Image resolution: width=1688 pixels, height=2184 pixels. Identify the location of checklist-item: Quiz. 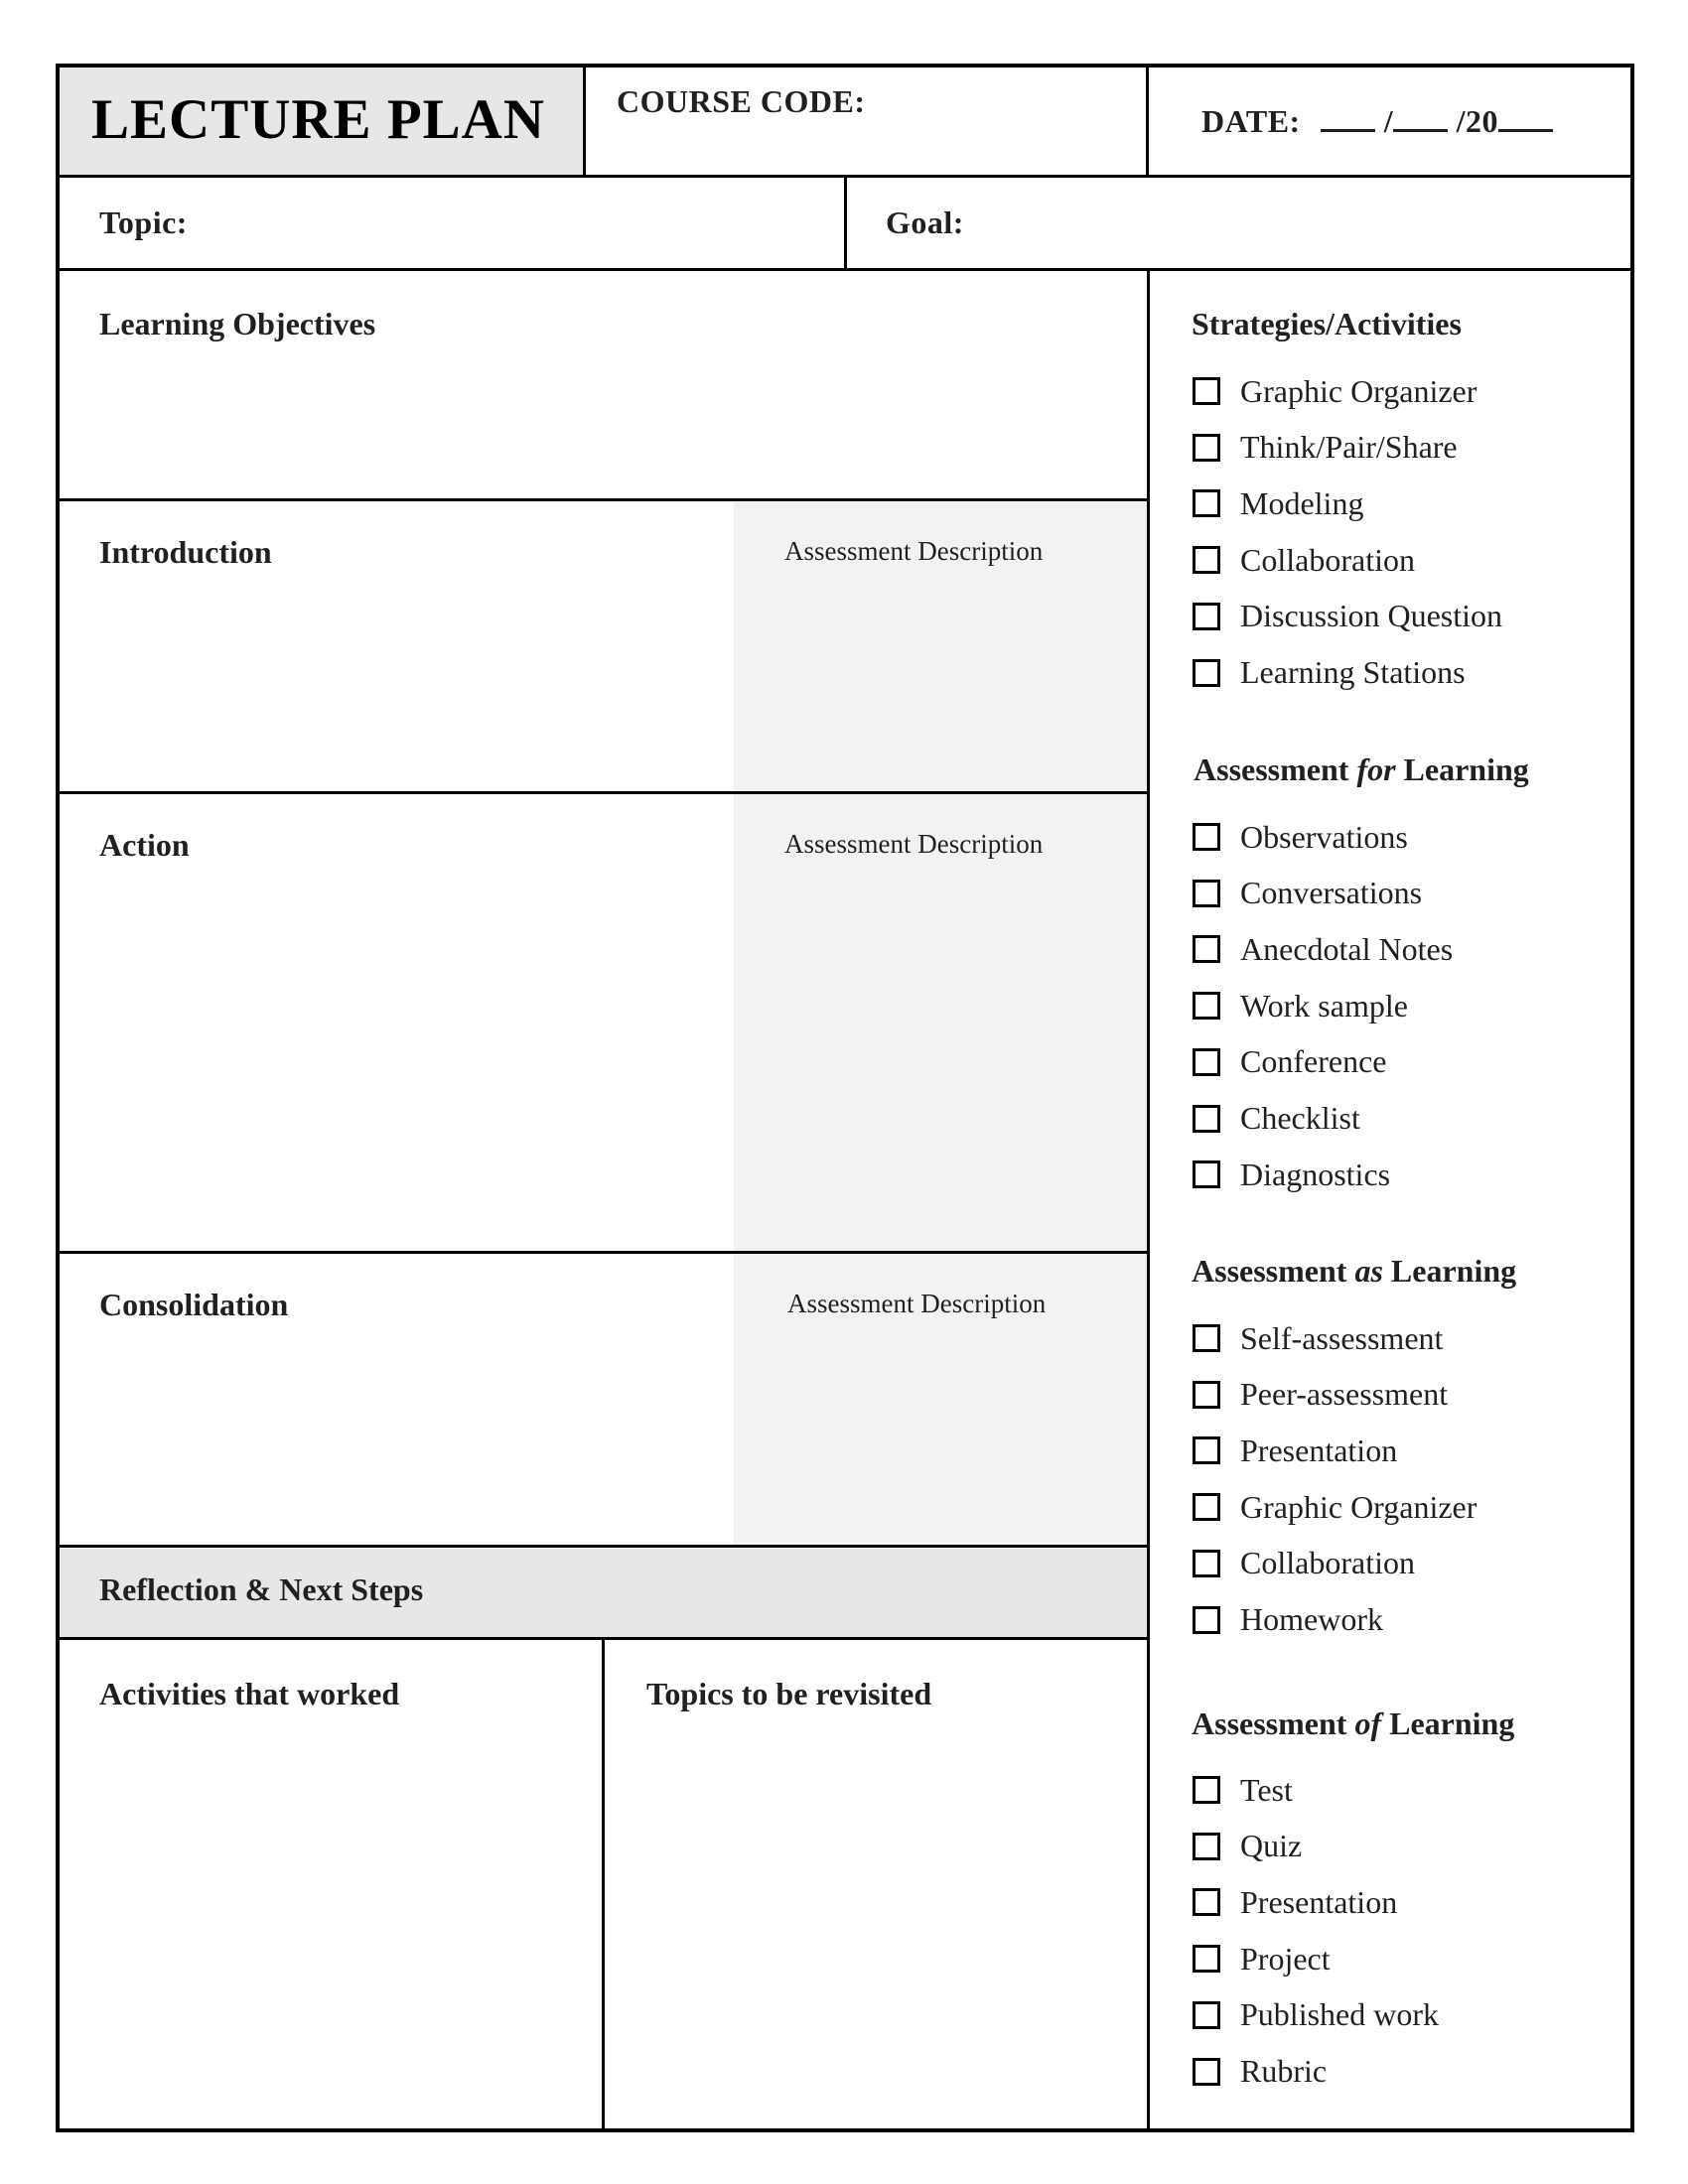
(1247, 1846).